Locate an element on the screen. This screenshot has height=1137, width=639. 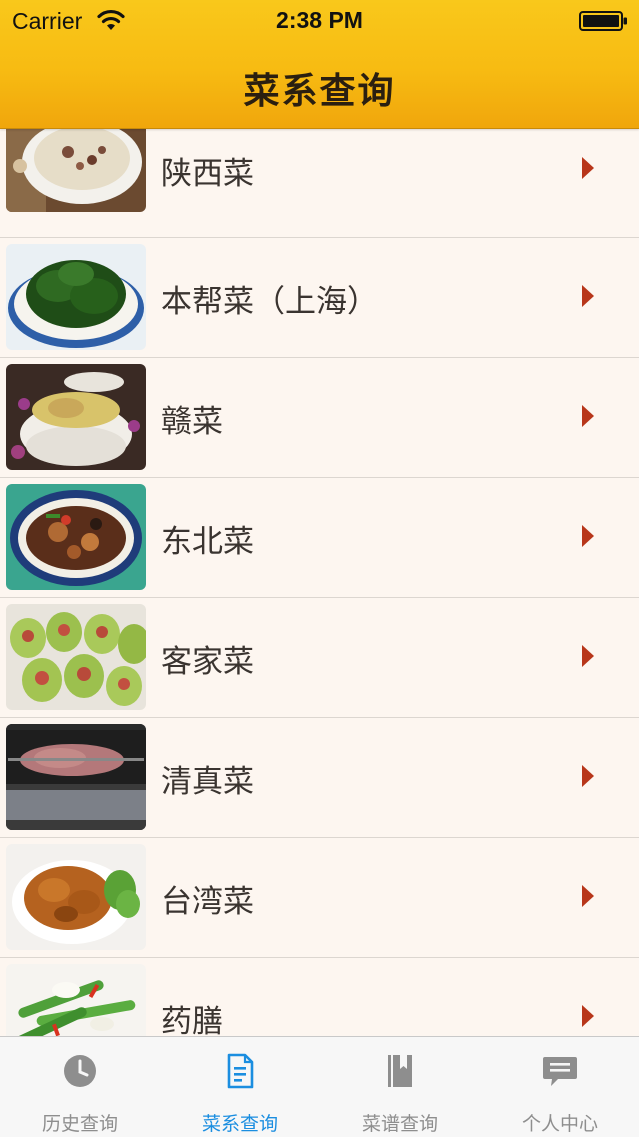
tab-recipe-search: 菜谱查询 is located at coordinates (400, 1087).